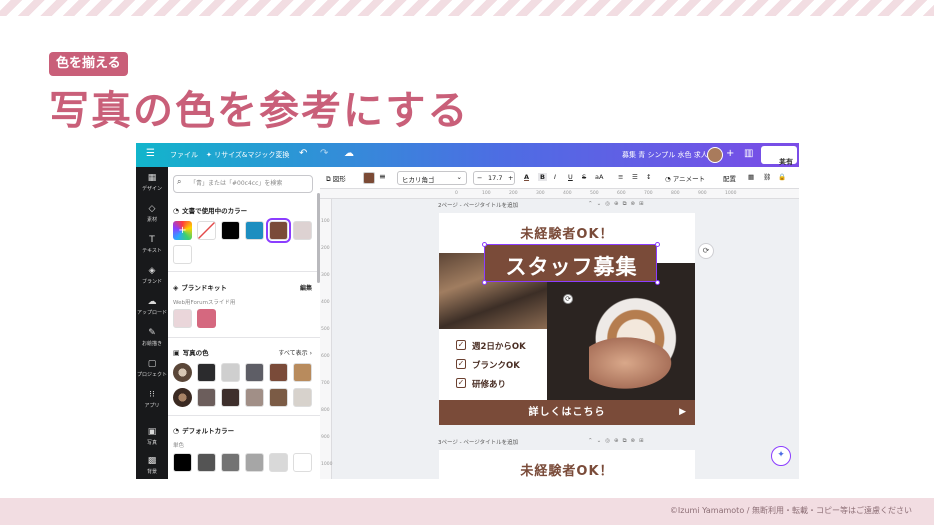  I want to click on align-icon: ≡, so click(620, 177).